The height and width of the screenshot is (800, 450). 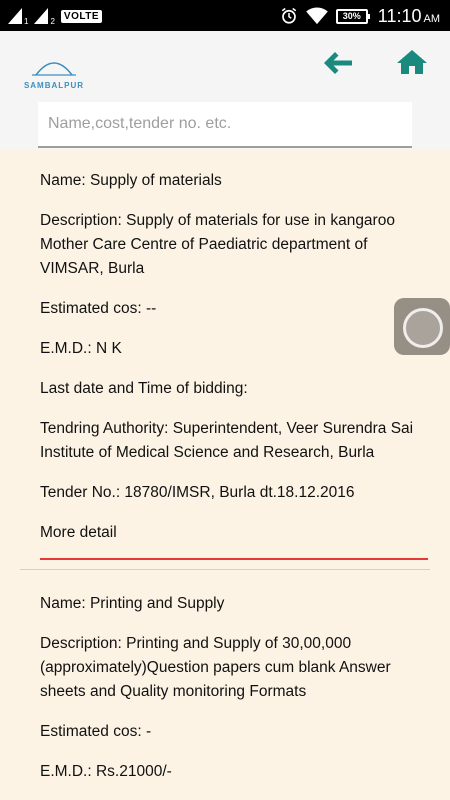 What do you see at coordinates (316, 16) in the screenshot?
I see `wifi-icon` at bounding box center [316, 16].